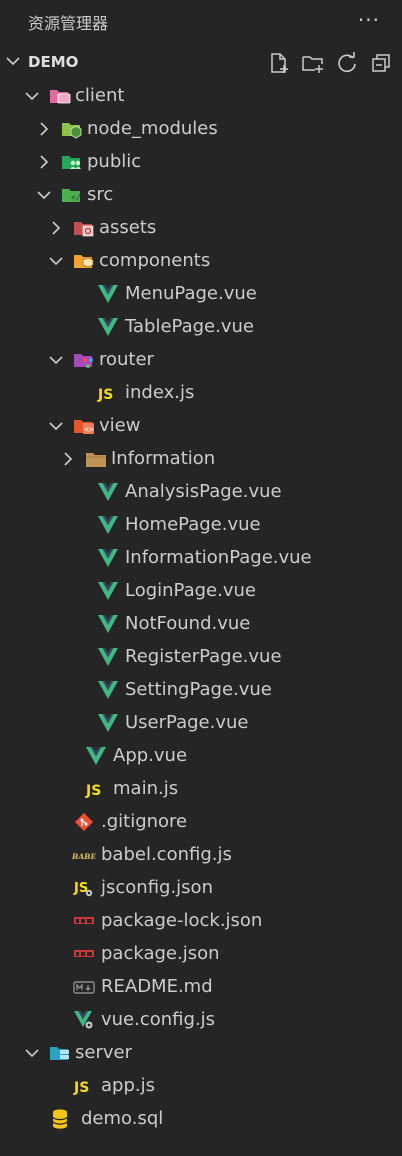 This screenshot has height=1156, width=402. What do you see at coordinates (144, 821) in the screenshot?
I see `tree-item-label: .gitignore` at bounding box center [144, 821].